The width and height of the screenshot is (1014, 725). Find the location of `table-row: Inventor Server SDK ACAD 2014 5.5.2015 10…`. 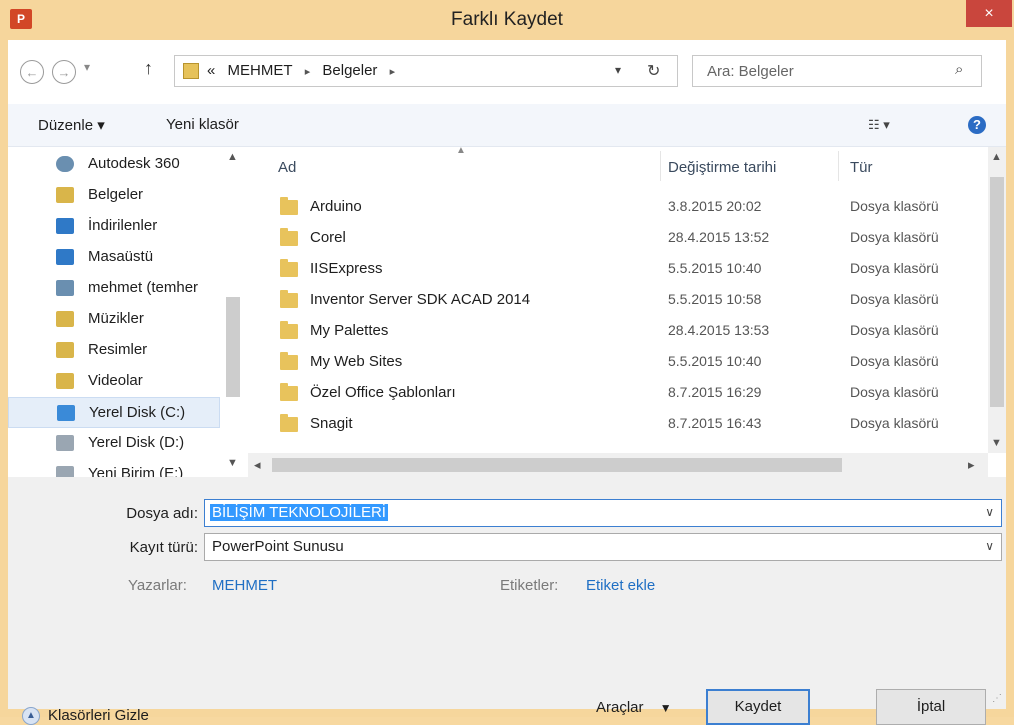

table-row: Inventor Server SDK ACAD 2014 5.5.2015 10… is located at coordinates (618, 300).